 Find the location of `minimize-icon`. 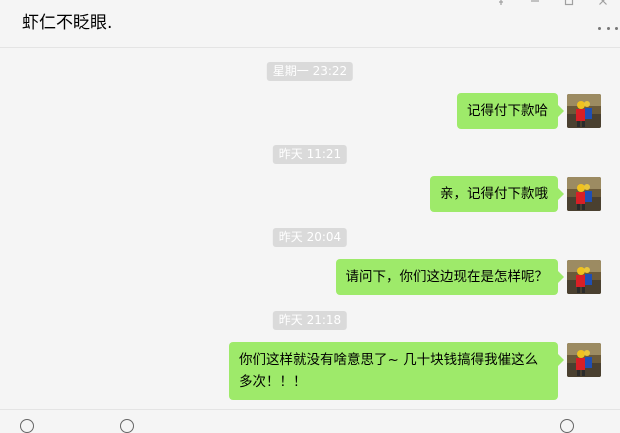

minimize-icon is located at coordinates (535, 3).